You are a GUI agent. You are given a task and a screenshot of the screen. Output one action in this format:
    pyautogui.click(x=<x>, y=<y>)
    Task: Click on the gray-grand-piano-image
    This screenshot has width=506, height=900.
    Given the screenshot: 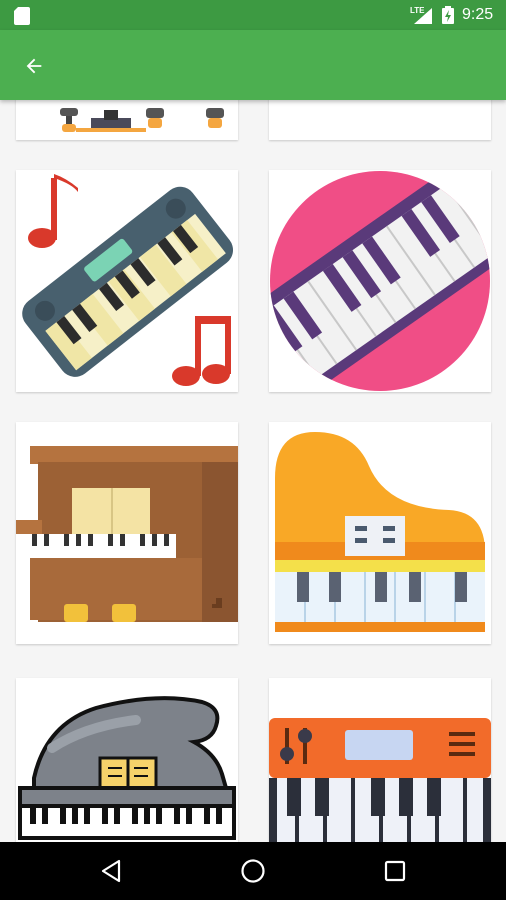 What is the action you would take?
    pyautogui.click(x=127, y=768)
    